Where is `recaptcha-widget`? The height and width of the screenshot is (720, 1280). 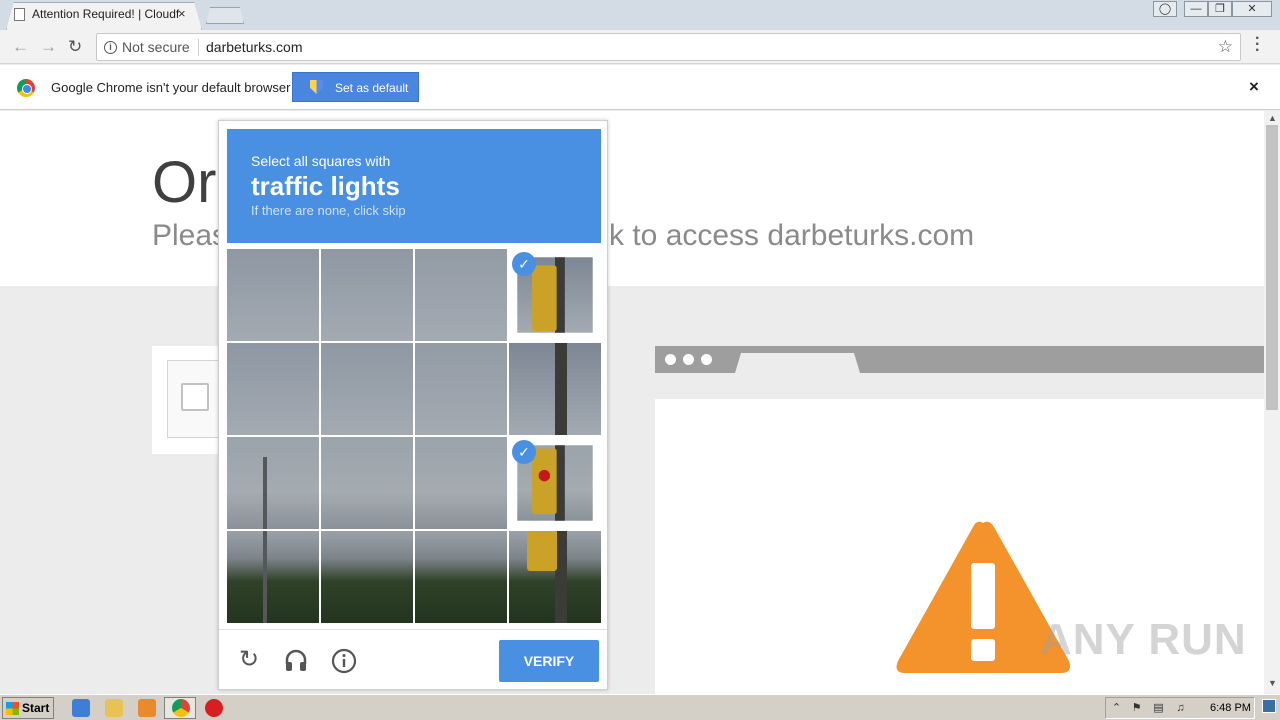
recaptcha-widget is located at coordinates (187, 400).